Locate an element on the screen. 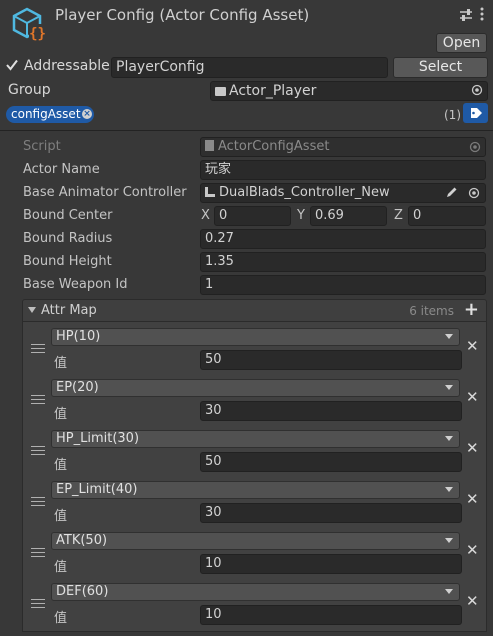  asset-icon: {} is located at coordinates (29, 25).